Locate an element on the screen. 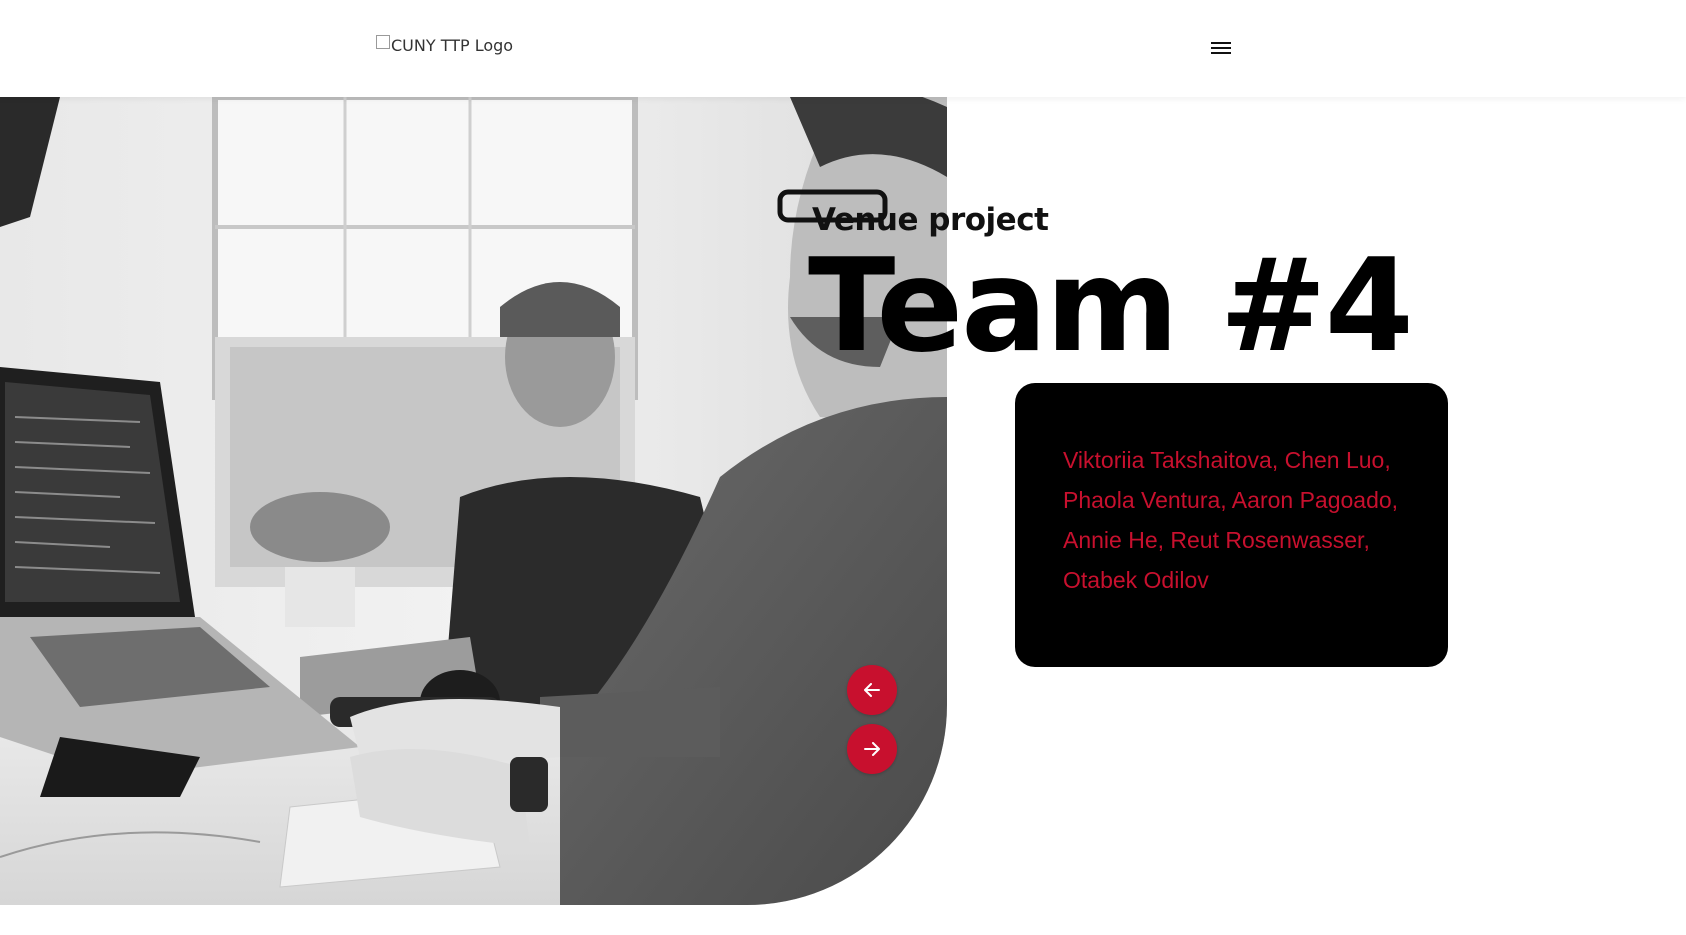 This screenshot has height=935, width=1686. hamburger-menu-button is located at coordinates (1221, 48).